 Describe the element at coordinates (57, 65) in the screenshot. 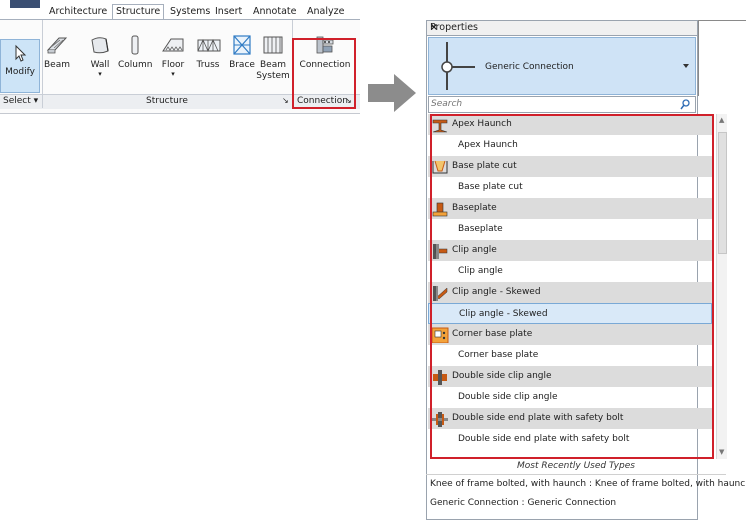

I see `beam-label: Beam` at that location.